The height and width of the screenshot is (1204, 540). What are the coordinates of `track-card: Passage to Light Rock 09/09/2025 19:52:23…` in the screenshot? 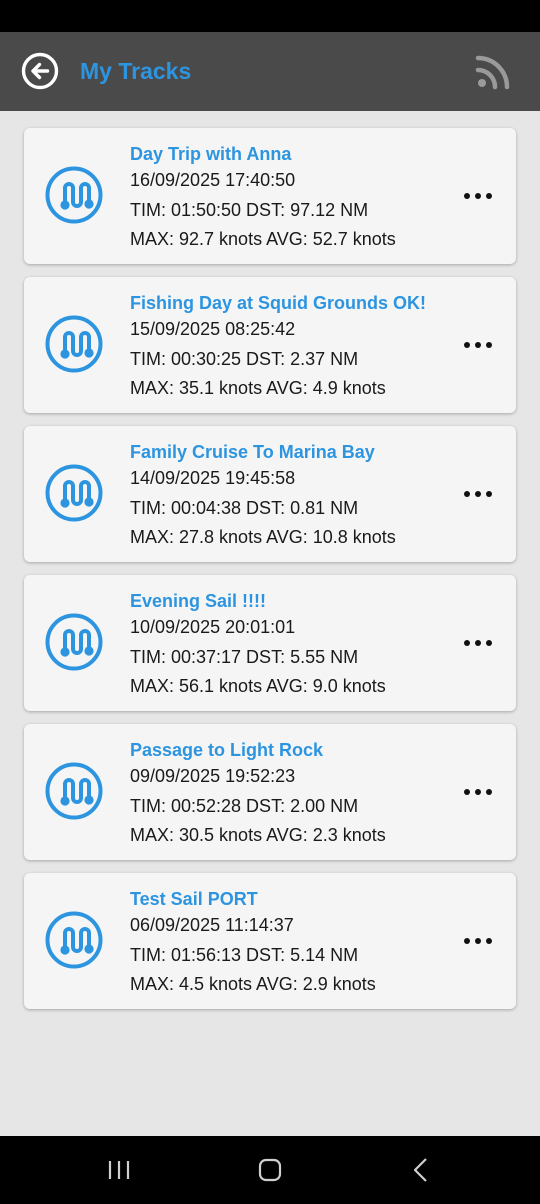 It's located at (270, 792).